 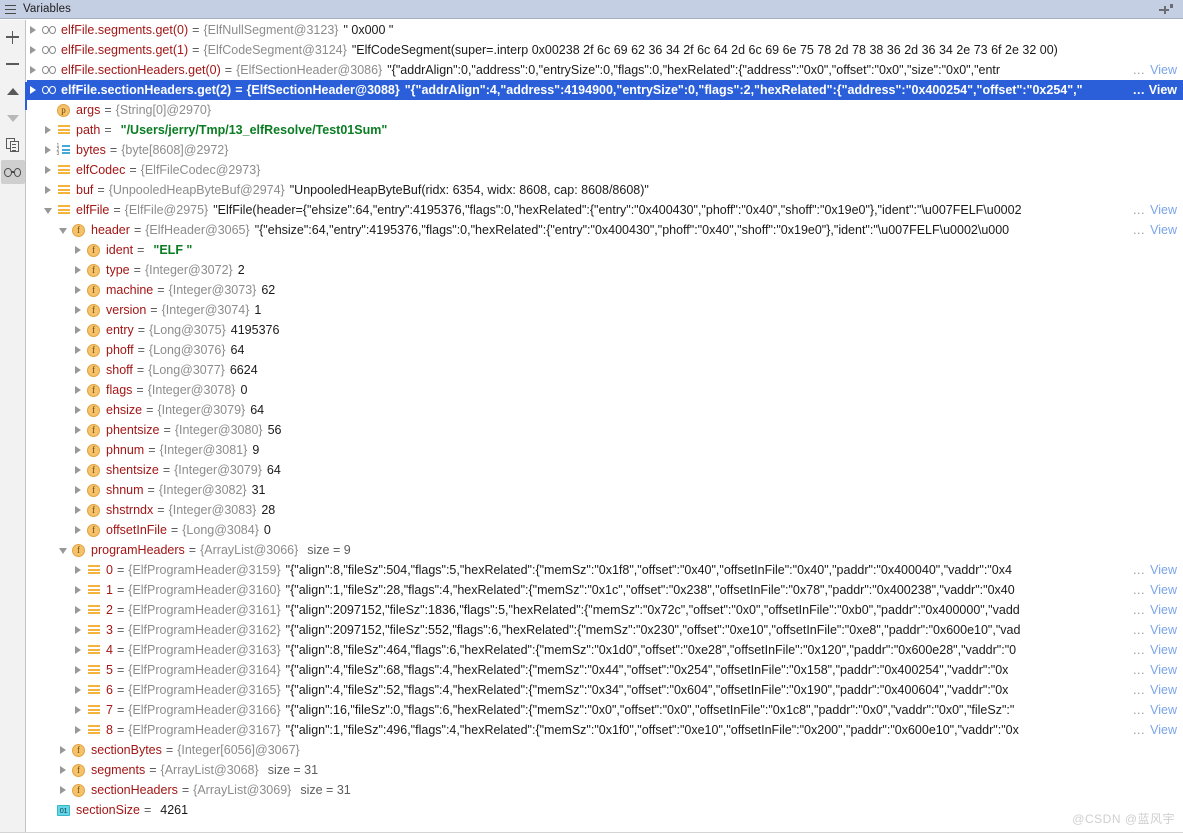 What do you see at coordinates (13, 145) in the screenshot?
I see `copy-value-button` at bounding box center [13, 145].